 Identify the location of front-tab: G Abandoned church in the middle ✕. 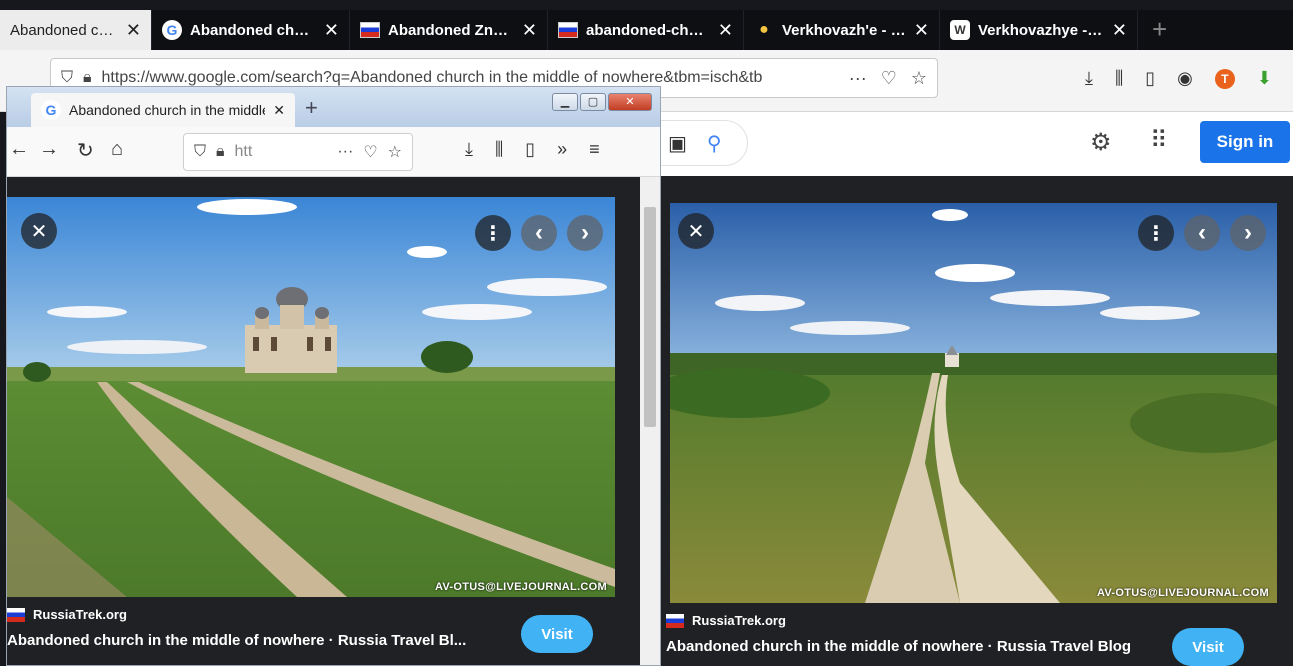
(163, 110).